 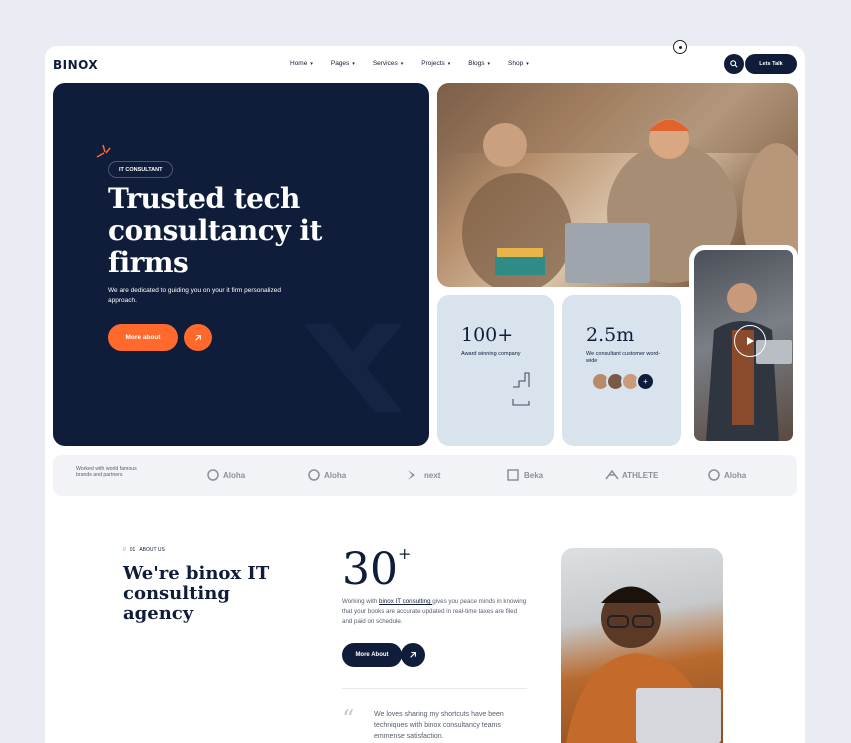 What do you see at coordinates (75, 65) in the screenshot?
I see `logo: BINOX` at bounding box center [75, 65].